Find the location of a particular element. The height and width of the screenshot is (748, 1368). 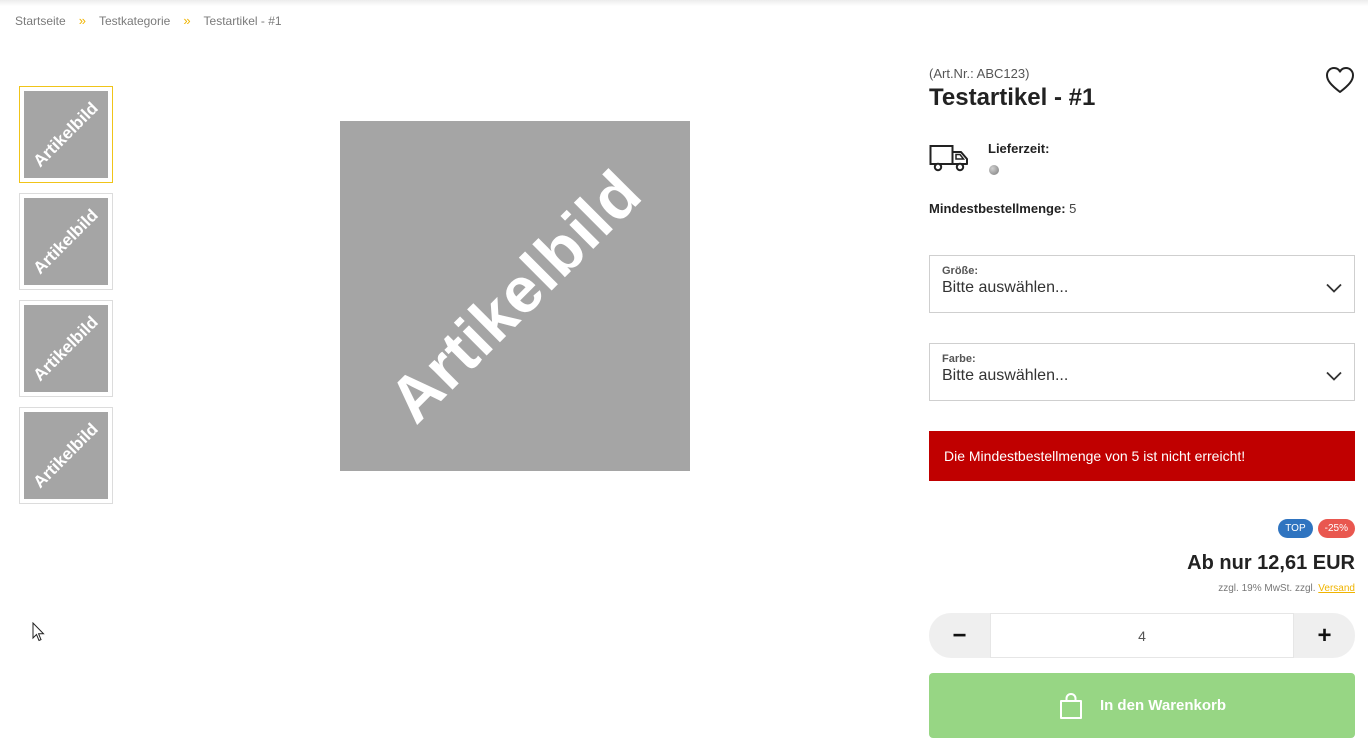

thumbnail-1: Artikelbild is located at coordinates (66, 134).